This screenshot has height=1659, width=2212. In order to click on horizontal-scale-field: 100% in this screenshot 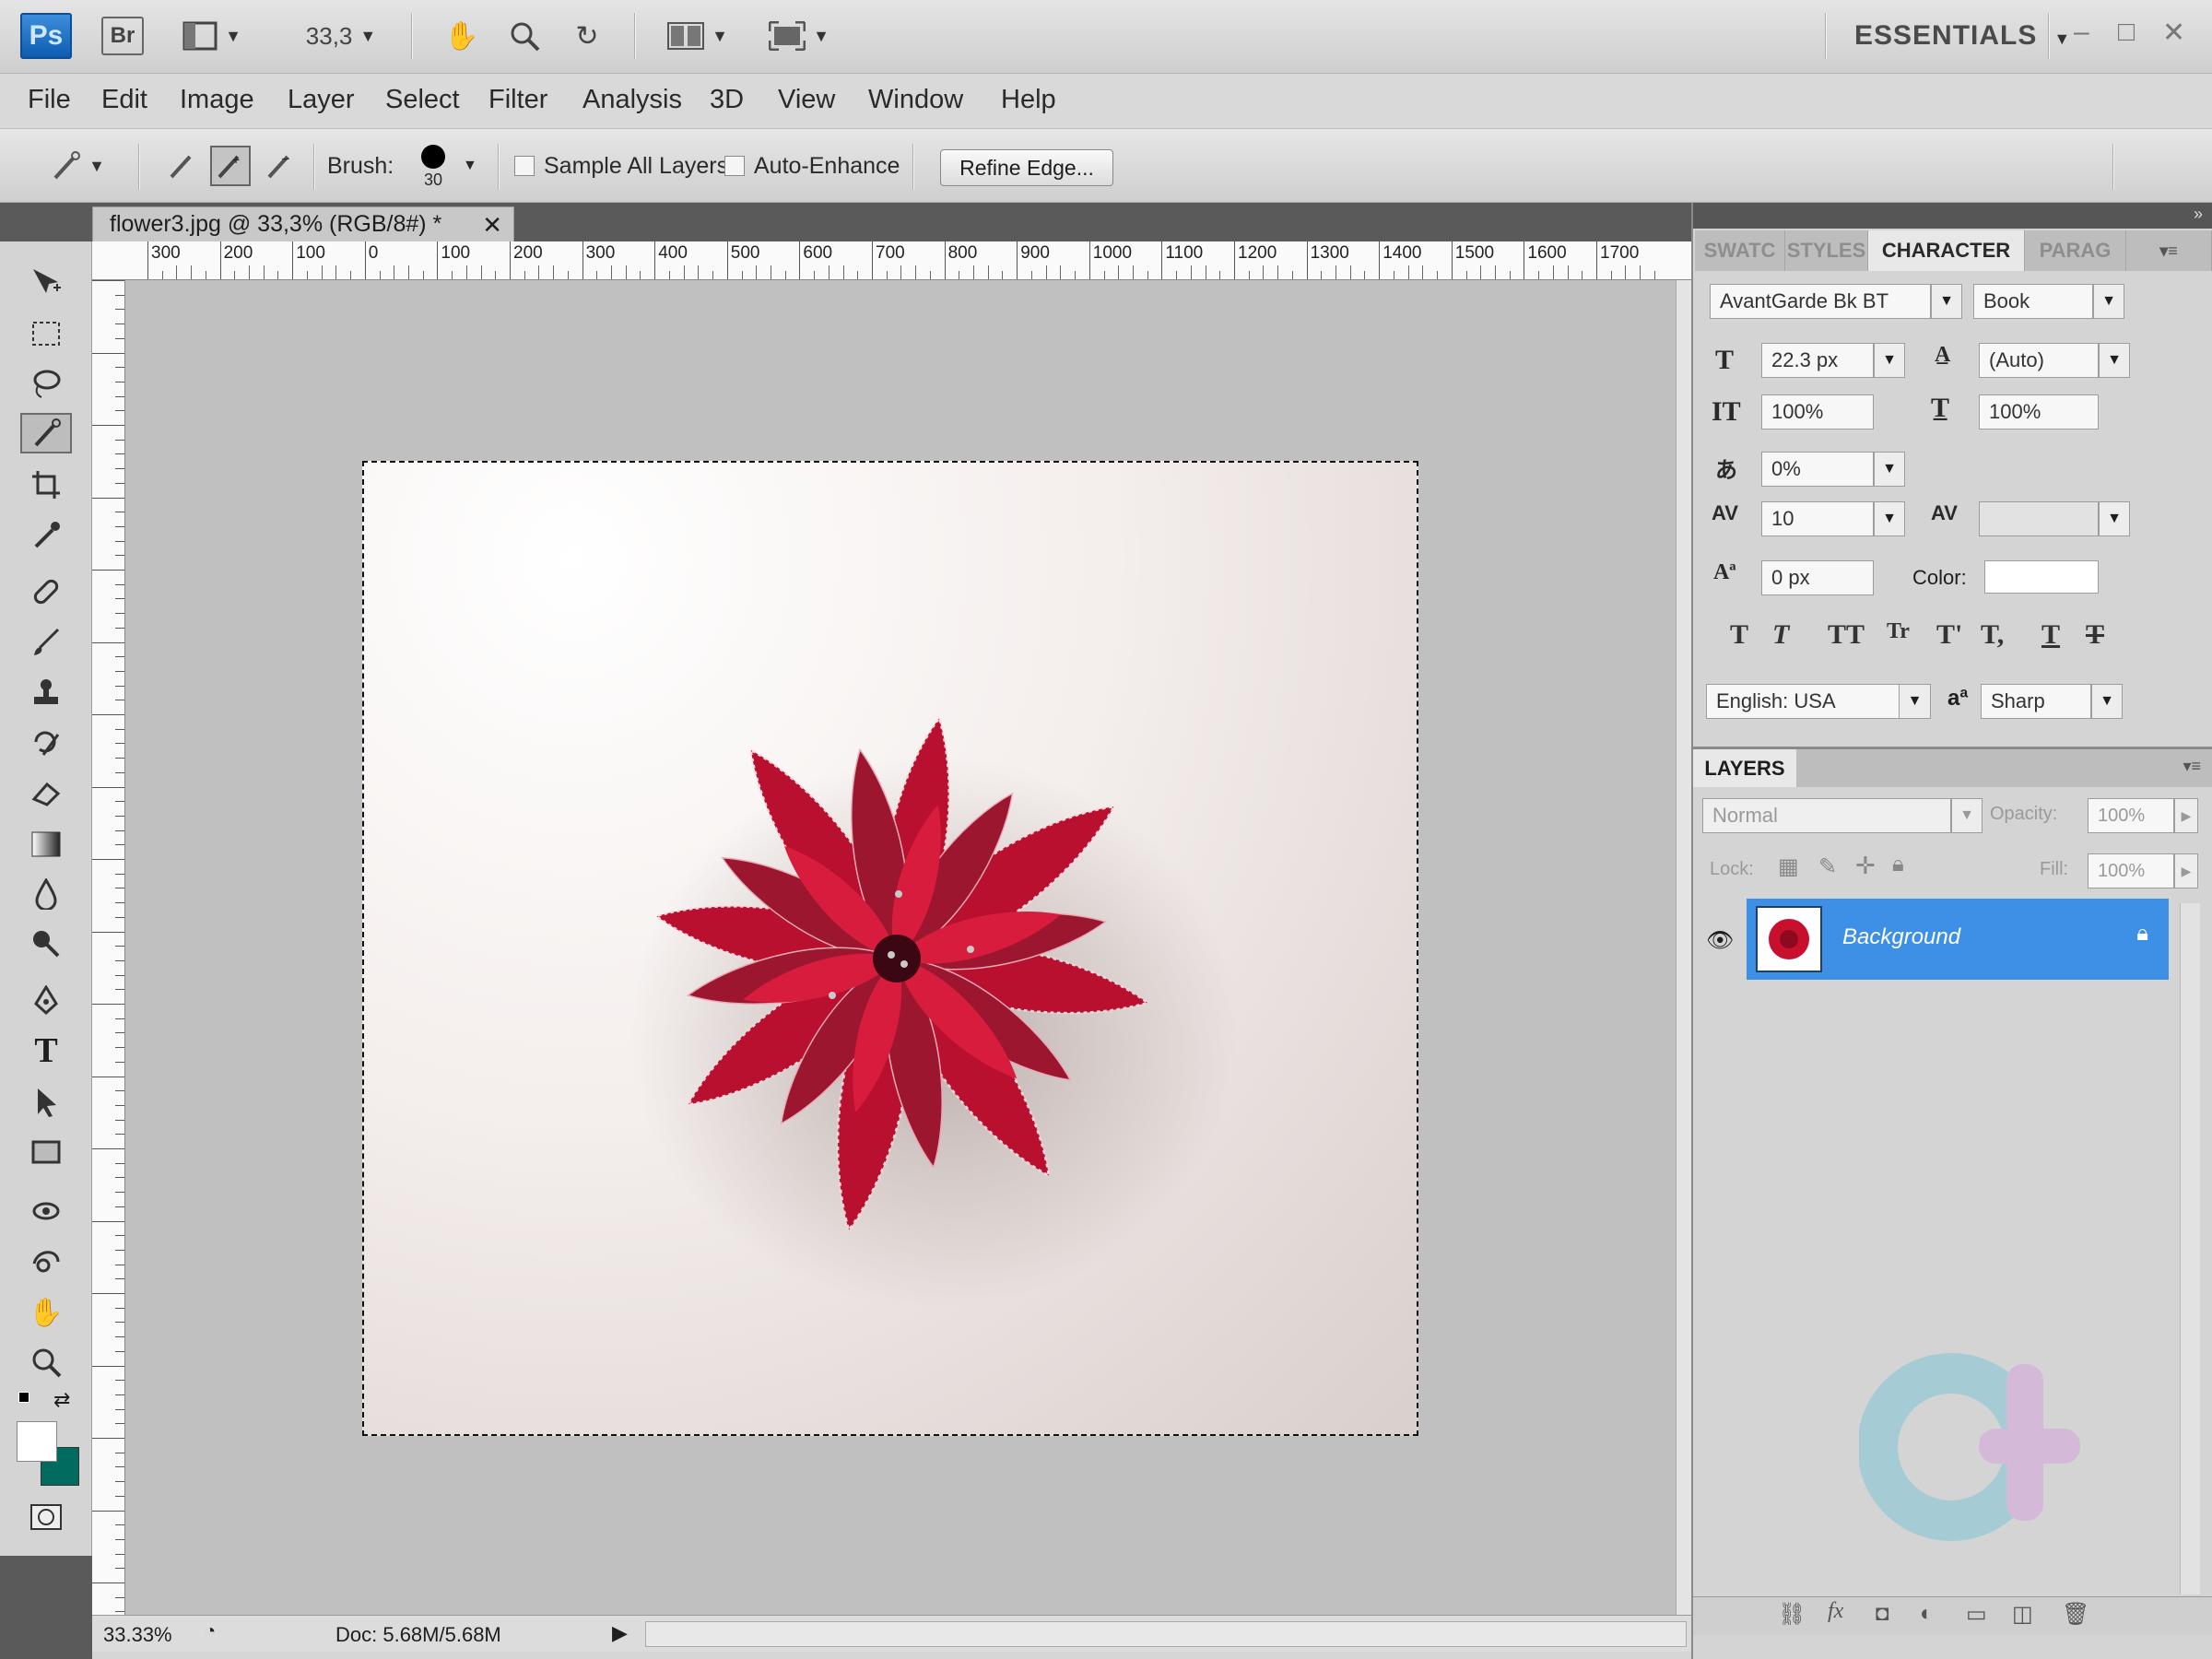, I will do `click(2039, 411)`.